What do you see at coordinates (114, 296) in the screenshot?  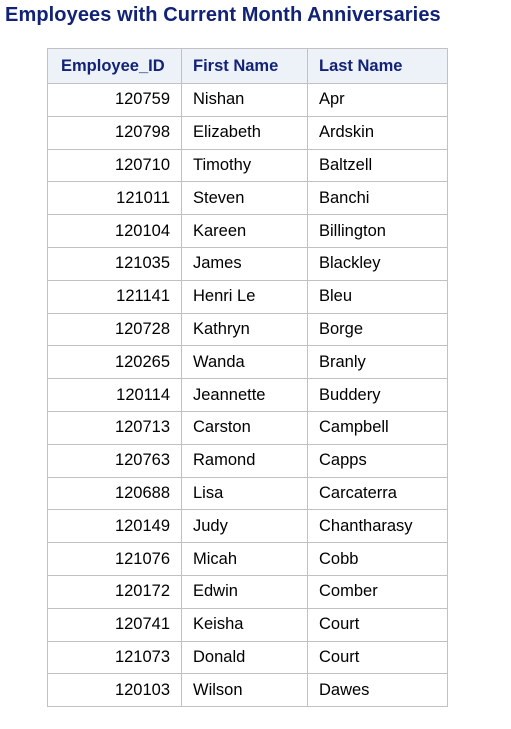 I see `cell-employee-id: 121141` at bounding box center [114, 296].